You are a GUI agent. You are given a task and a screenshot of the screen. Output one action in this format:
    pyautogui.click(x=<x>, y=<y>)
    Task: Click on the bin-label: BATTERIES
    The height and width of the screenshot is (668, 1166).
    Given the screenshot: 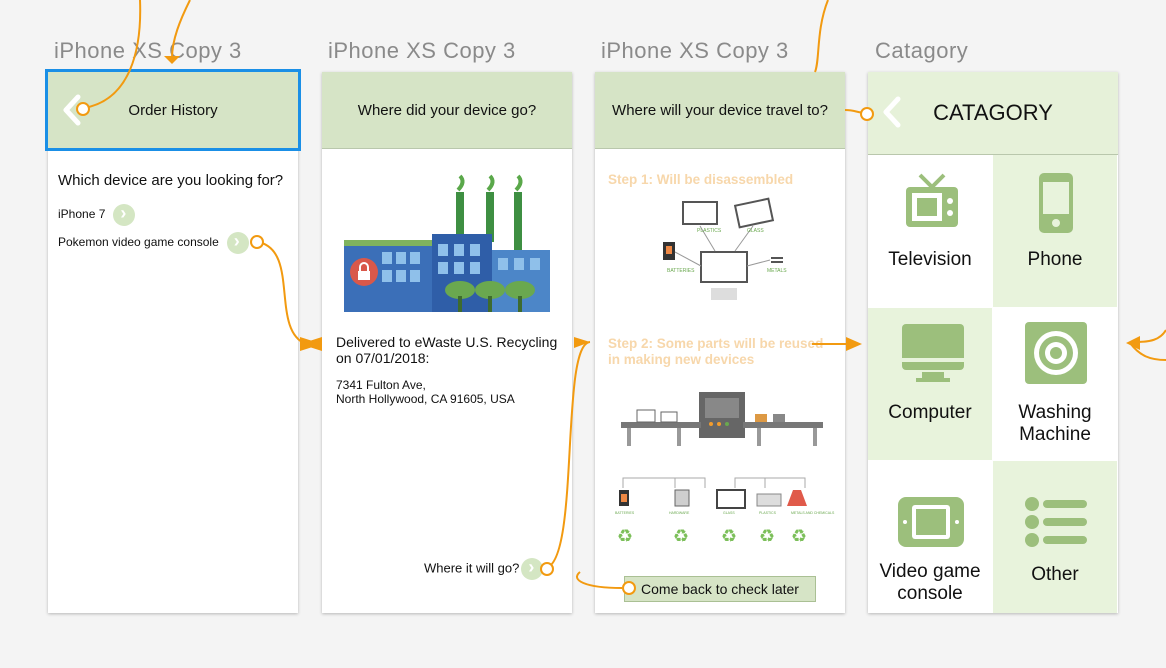 What is the action you would take?
    pyautogui.click(x=625, y=513)
    